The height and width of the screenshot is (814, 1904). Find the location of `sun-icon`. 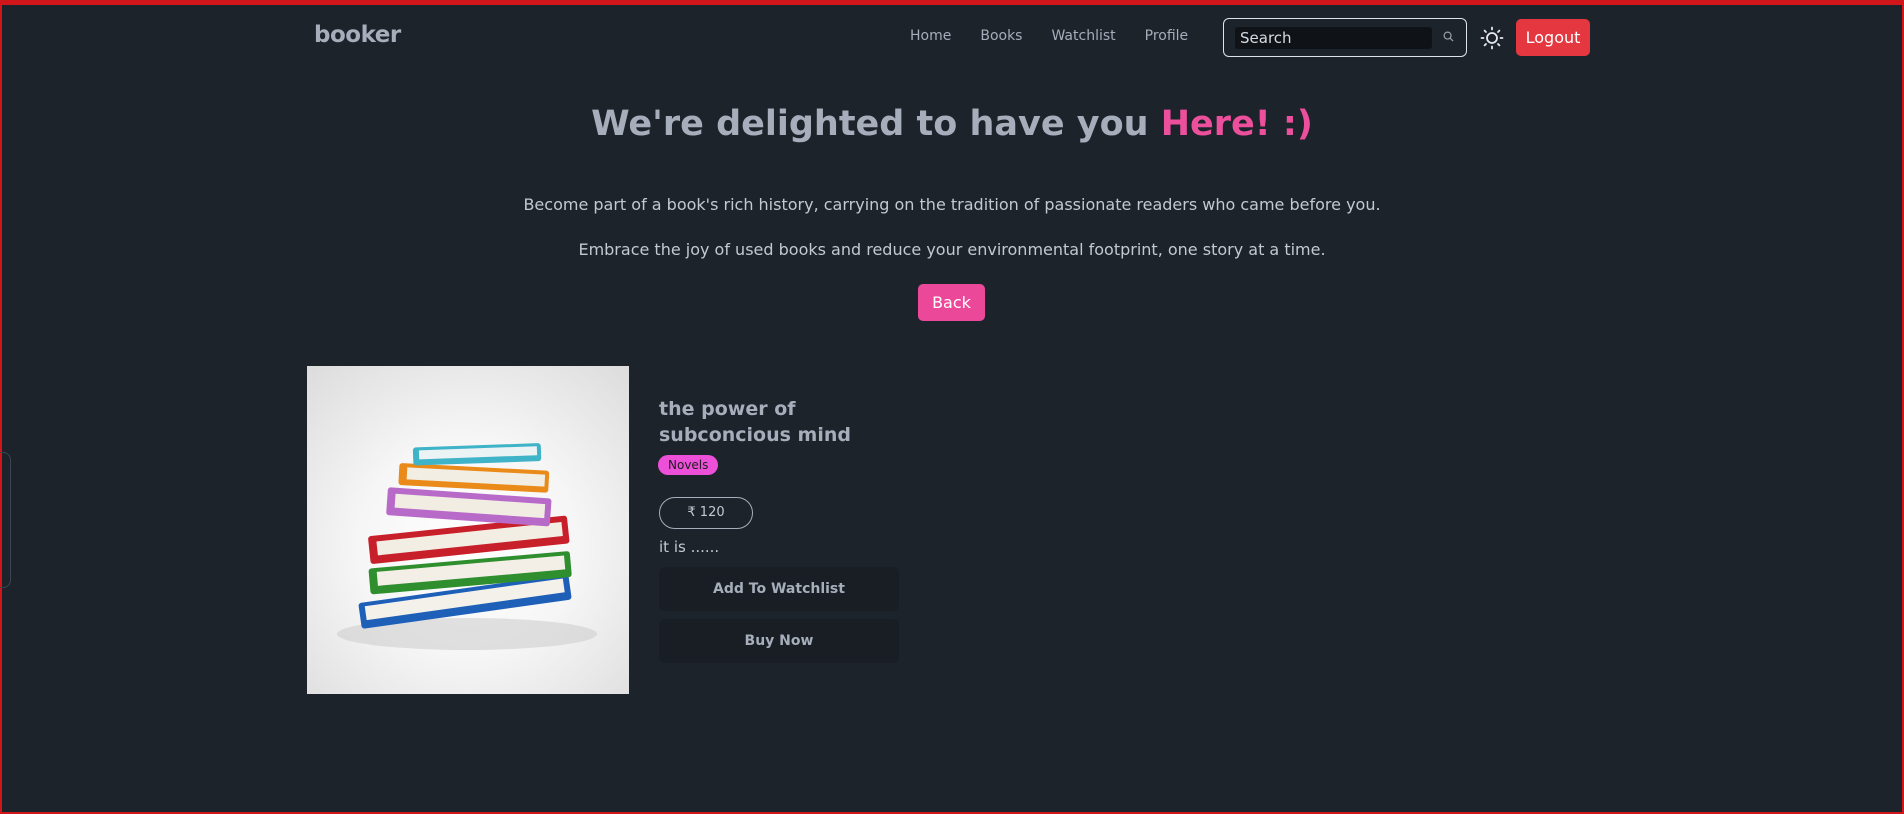

sun-icon is located at coordinates (1492, 38).